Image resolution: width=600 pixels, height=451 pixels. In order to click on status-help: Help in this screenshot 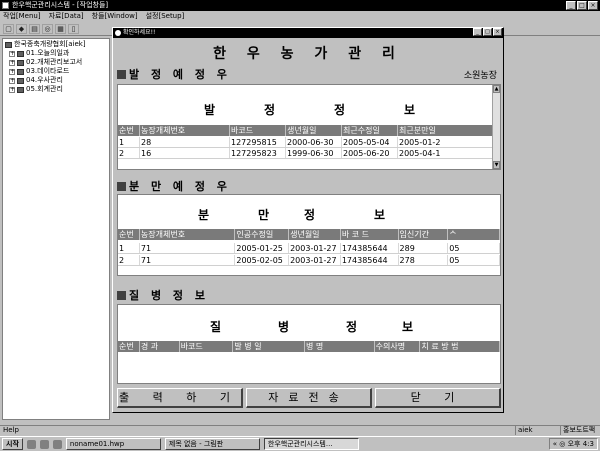, I will do `click(11, 430)`.